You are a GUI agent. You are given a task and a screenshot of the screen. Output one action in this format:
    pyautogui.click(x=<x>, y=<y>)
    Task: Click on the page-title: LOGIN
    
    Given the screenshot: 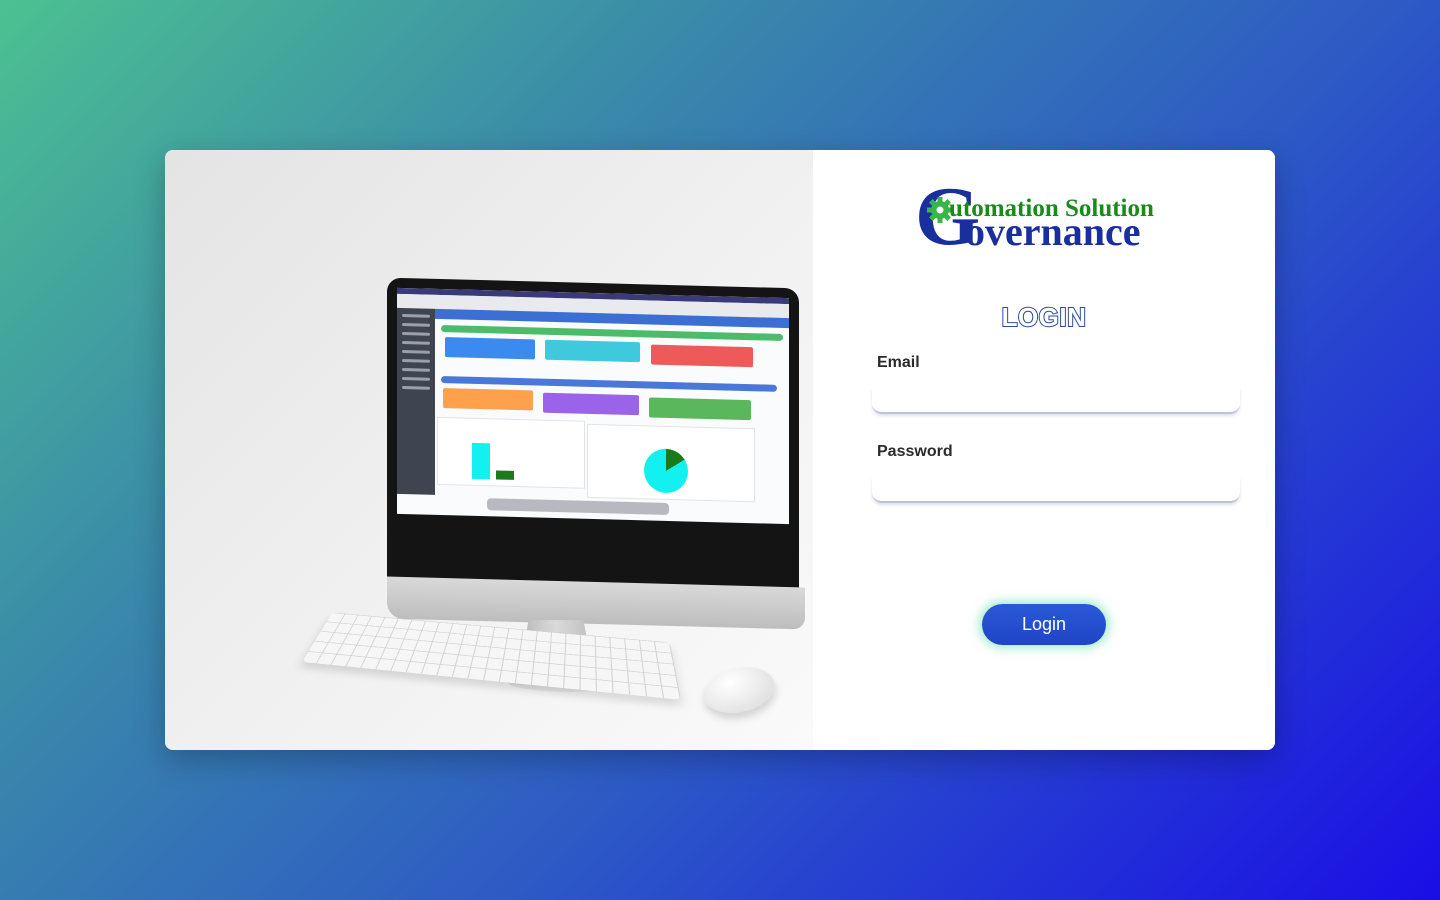 What is the action you would take?
    pyautogui.click(x=1044, y=317)
    